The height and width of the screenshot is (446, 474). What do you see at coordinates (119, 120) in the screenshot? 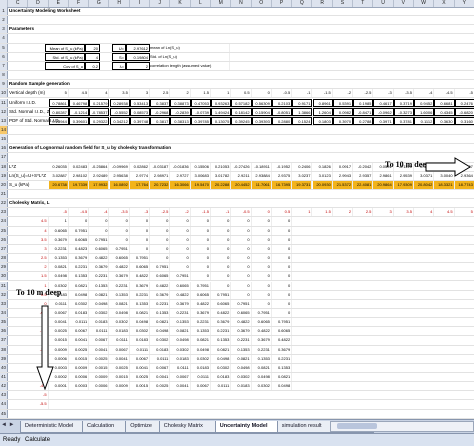
I see `value-cell: 0.34212` at bounding box center [119, 120].